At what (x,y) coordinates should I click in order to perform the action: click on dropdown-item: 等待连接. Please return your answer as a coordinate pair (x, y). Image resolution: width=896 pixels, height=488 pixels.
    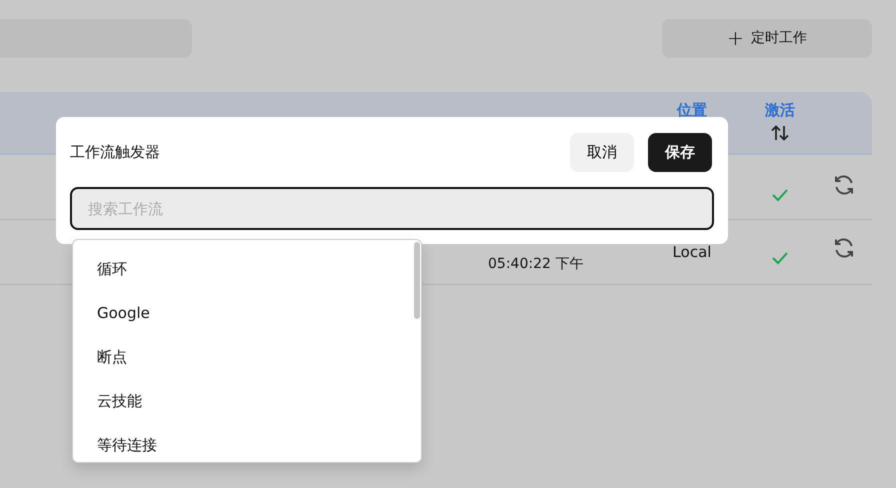
    Looking at the image, I should click on (238, 442).